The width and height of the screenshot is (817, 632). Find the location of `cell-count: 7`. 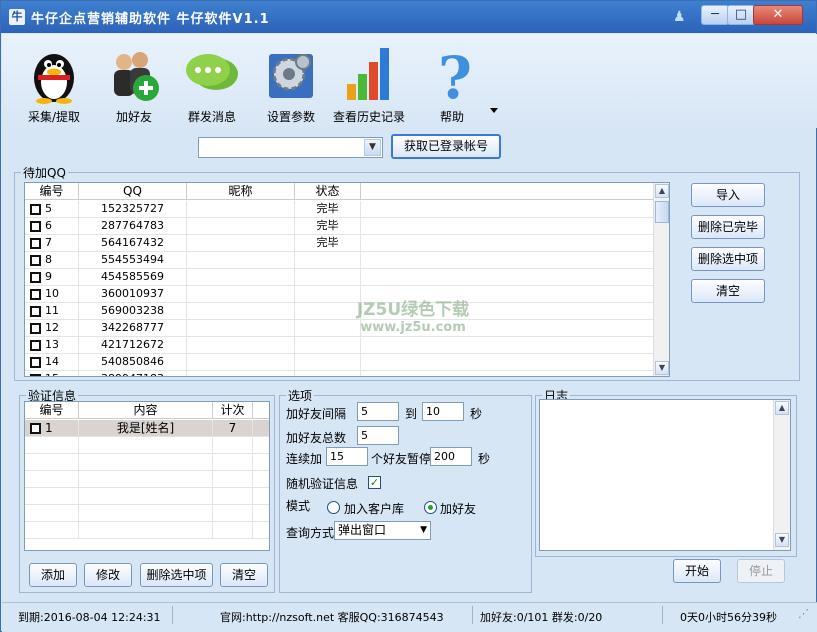

cell-count: 7 is located at coordinates (233, 428).